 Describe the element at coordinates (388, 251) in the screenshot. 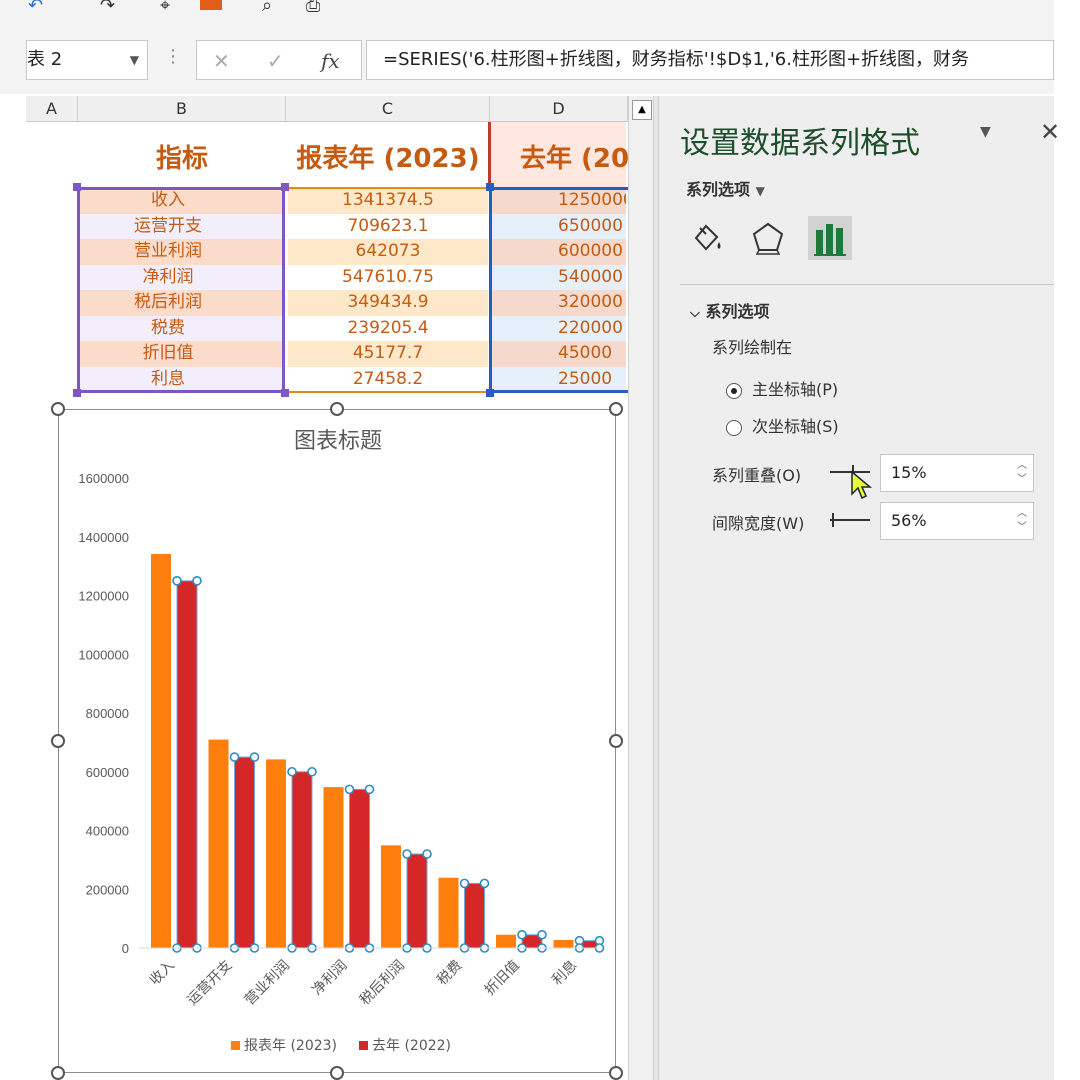

I see `cell-current-value: 642073` at that location.